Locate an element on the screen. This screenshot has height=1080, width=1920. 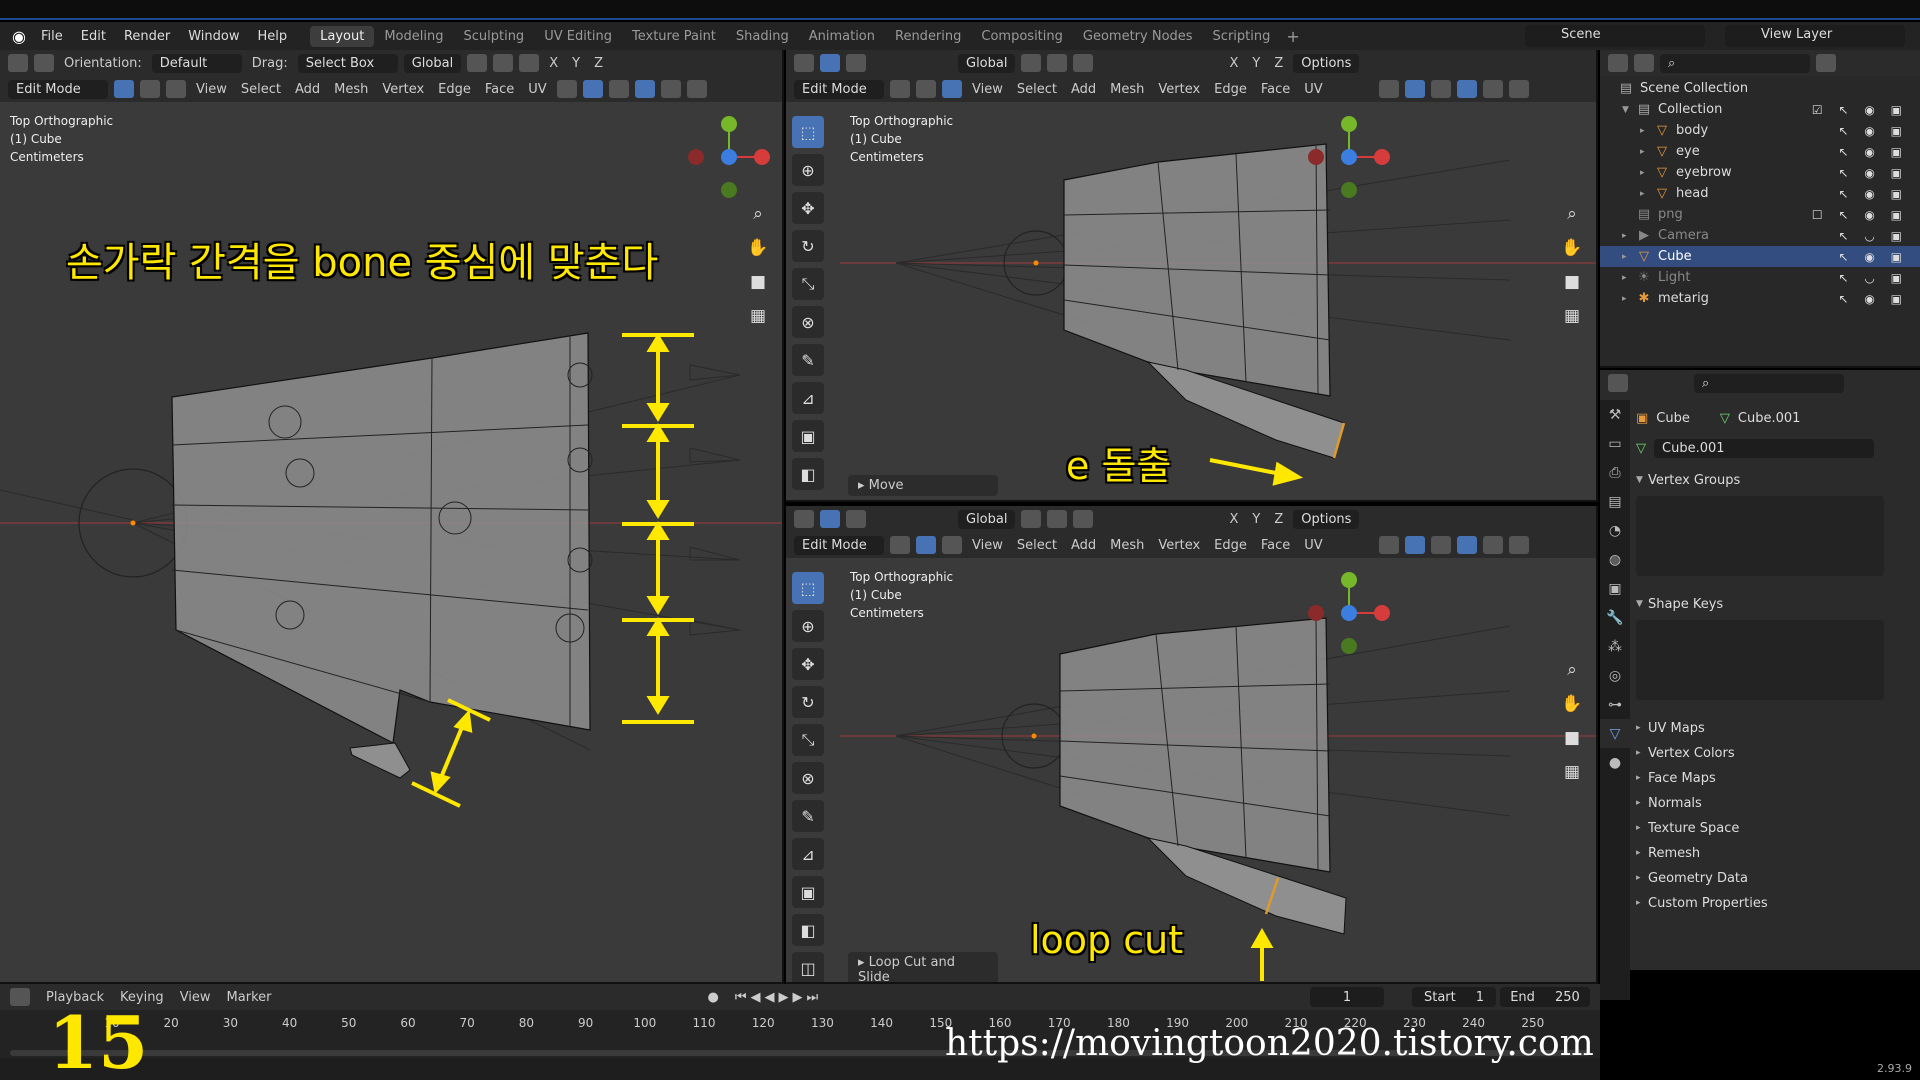
outliner-row-body: ▸ ▽ body ↖ ◉ ▣ is located at coordinates (1760, 130).